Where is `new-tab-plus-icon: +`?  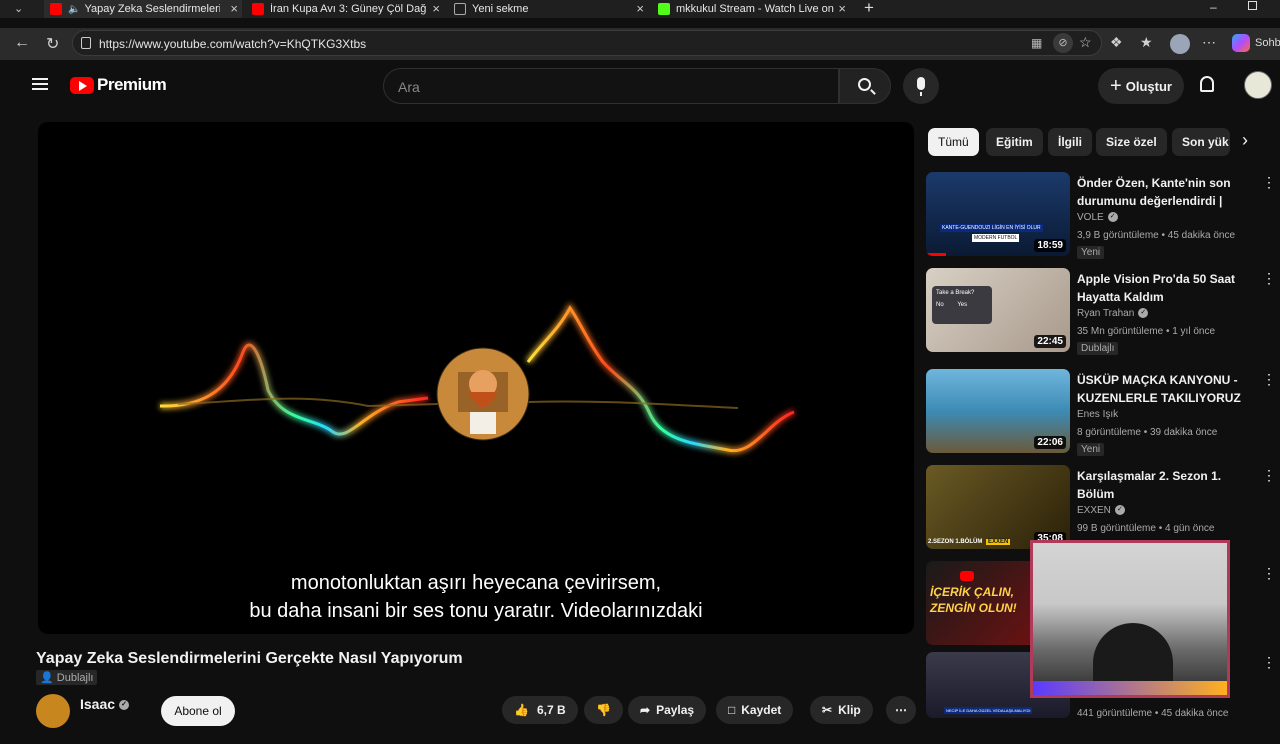
new-tab-plus-icon: + is located at coordinates (869, 9).